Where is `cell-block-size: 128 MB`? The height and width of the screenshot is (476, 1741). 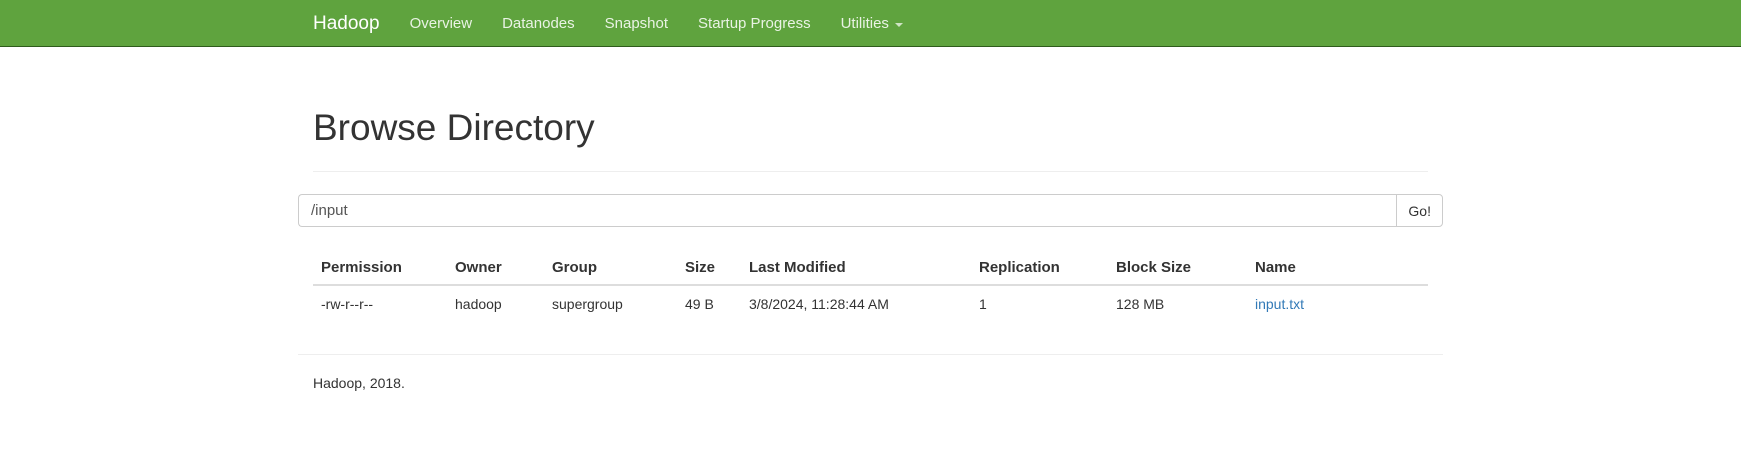
cell-block-size: 128 MB is located at coordinates (1140, 304).